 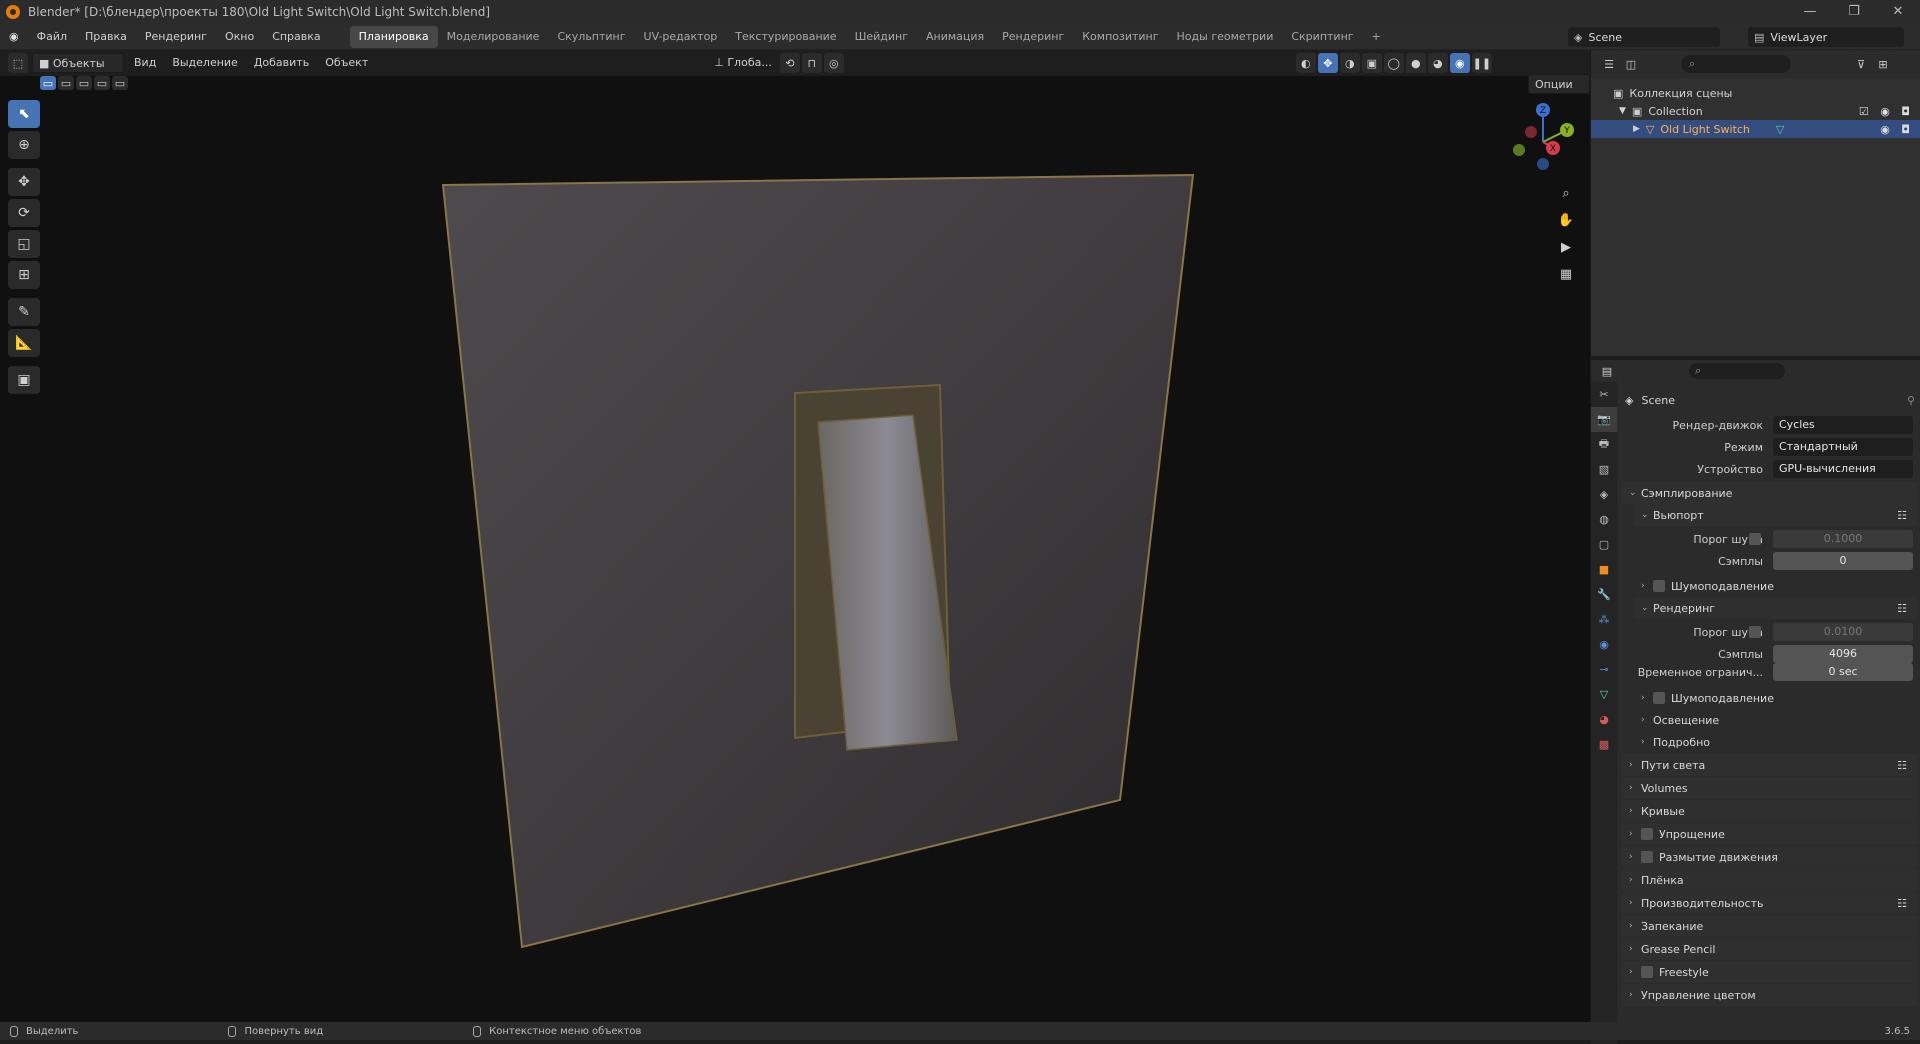 What do you see at coordinates (1604, 494) in the screenshot?
I see `scene-tab-icon: ◈` at bounding box center [1604, 494].